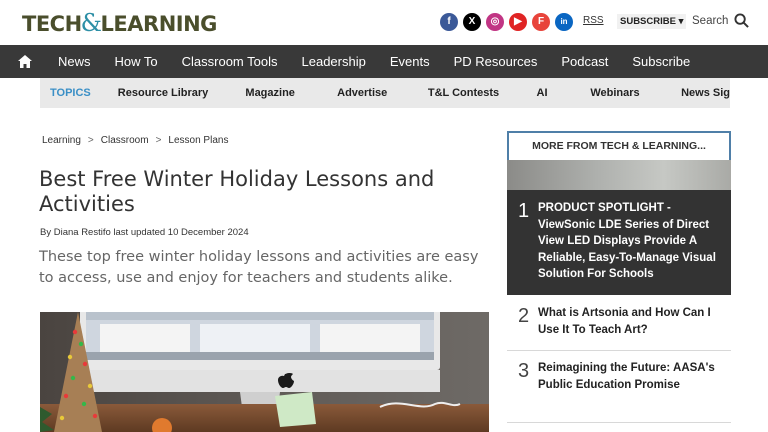 Image resolution: width=768 pixels, height=432 pixels. What do you see at coordinates (182, 93) in the screenshot?
I see `topic-resource-library: Resource Library` at bounding box center [182, 93].